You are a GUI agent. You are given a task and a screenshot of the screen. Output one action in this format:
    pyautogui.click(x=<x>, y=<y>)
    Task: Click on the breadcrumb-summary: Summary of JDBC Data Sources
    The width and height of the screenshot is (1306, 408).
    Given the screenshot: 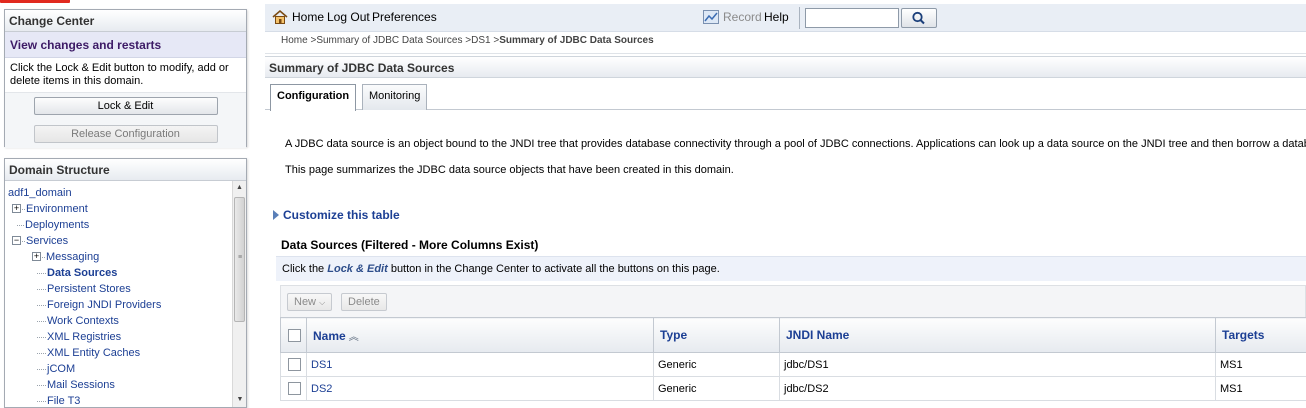 What is the action you would take?
    pyautogui.click(x=389, y=40)
    